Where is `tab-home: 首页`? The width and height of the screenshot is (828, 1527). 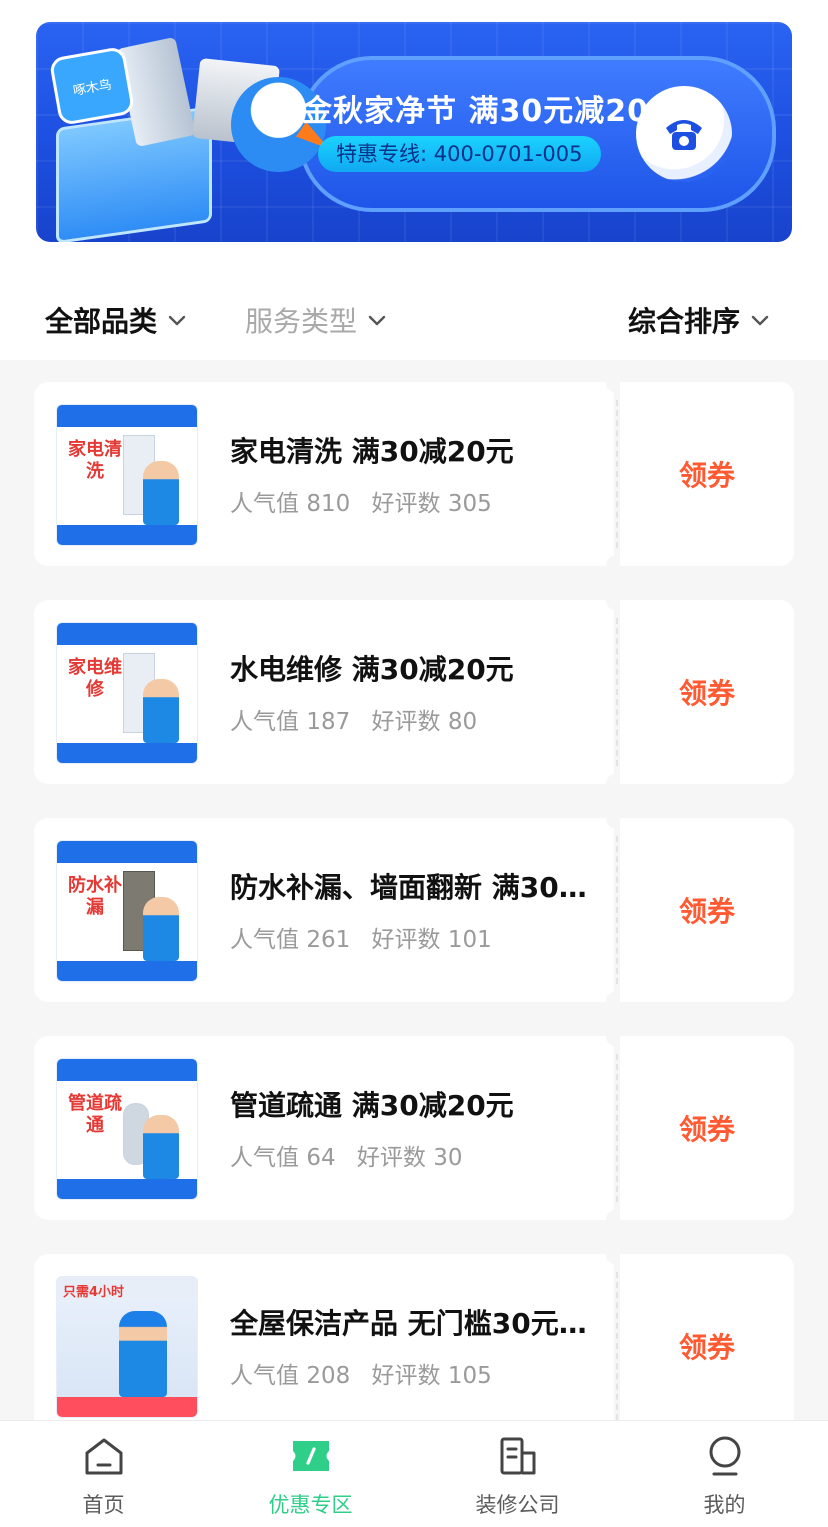 tab-home: 首页 is located at coordinates (103, 1474).